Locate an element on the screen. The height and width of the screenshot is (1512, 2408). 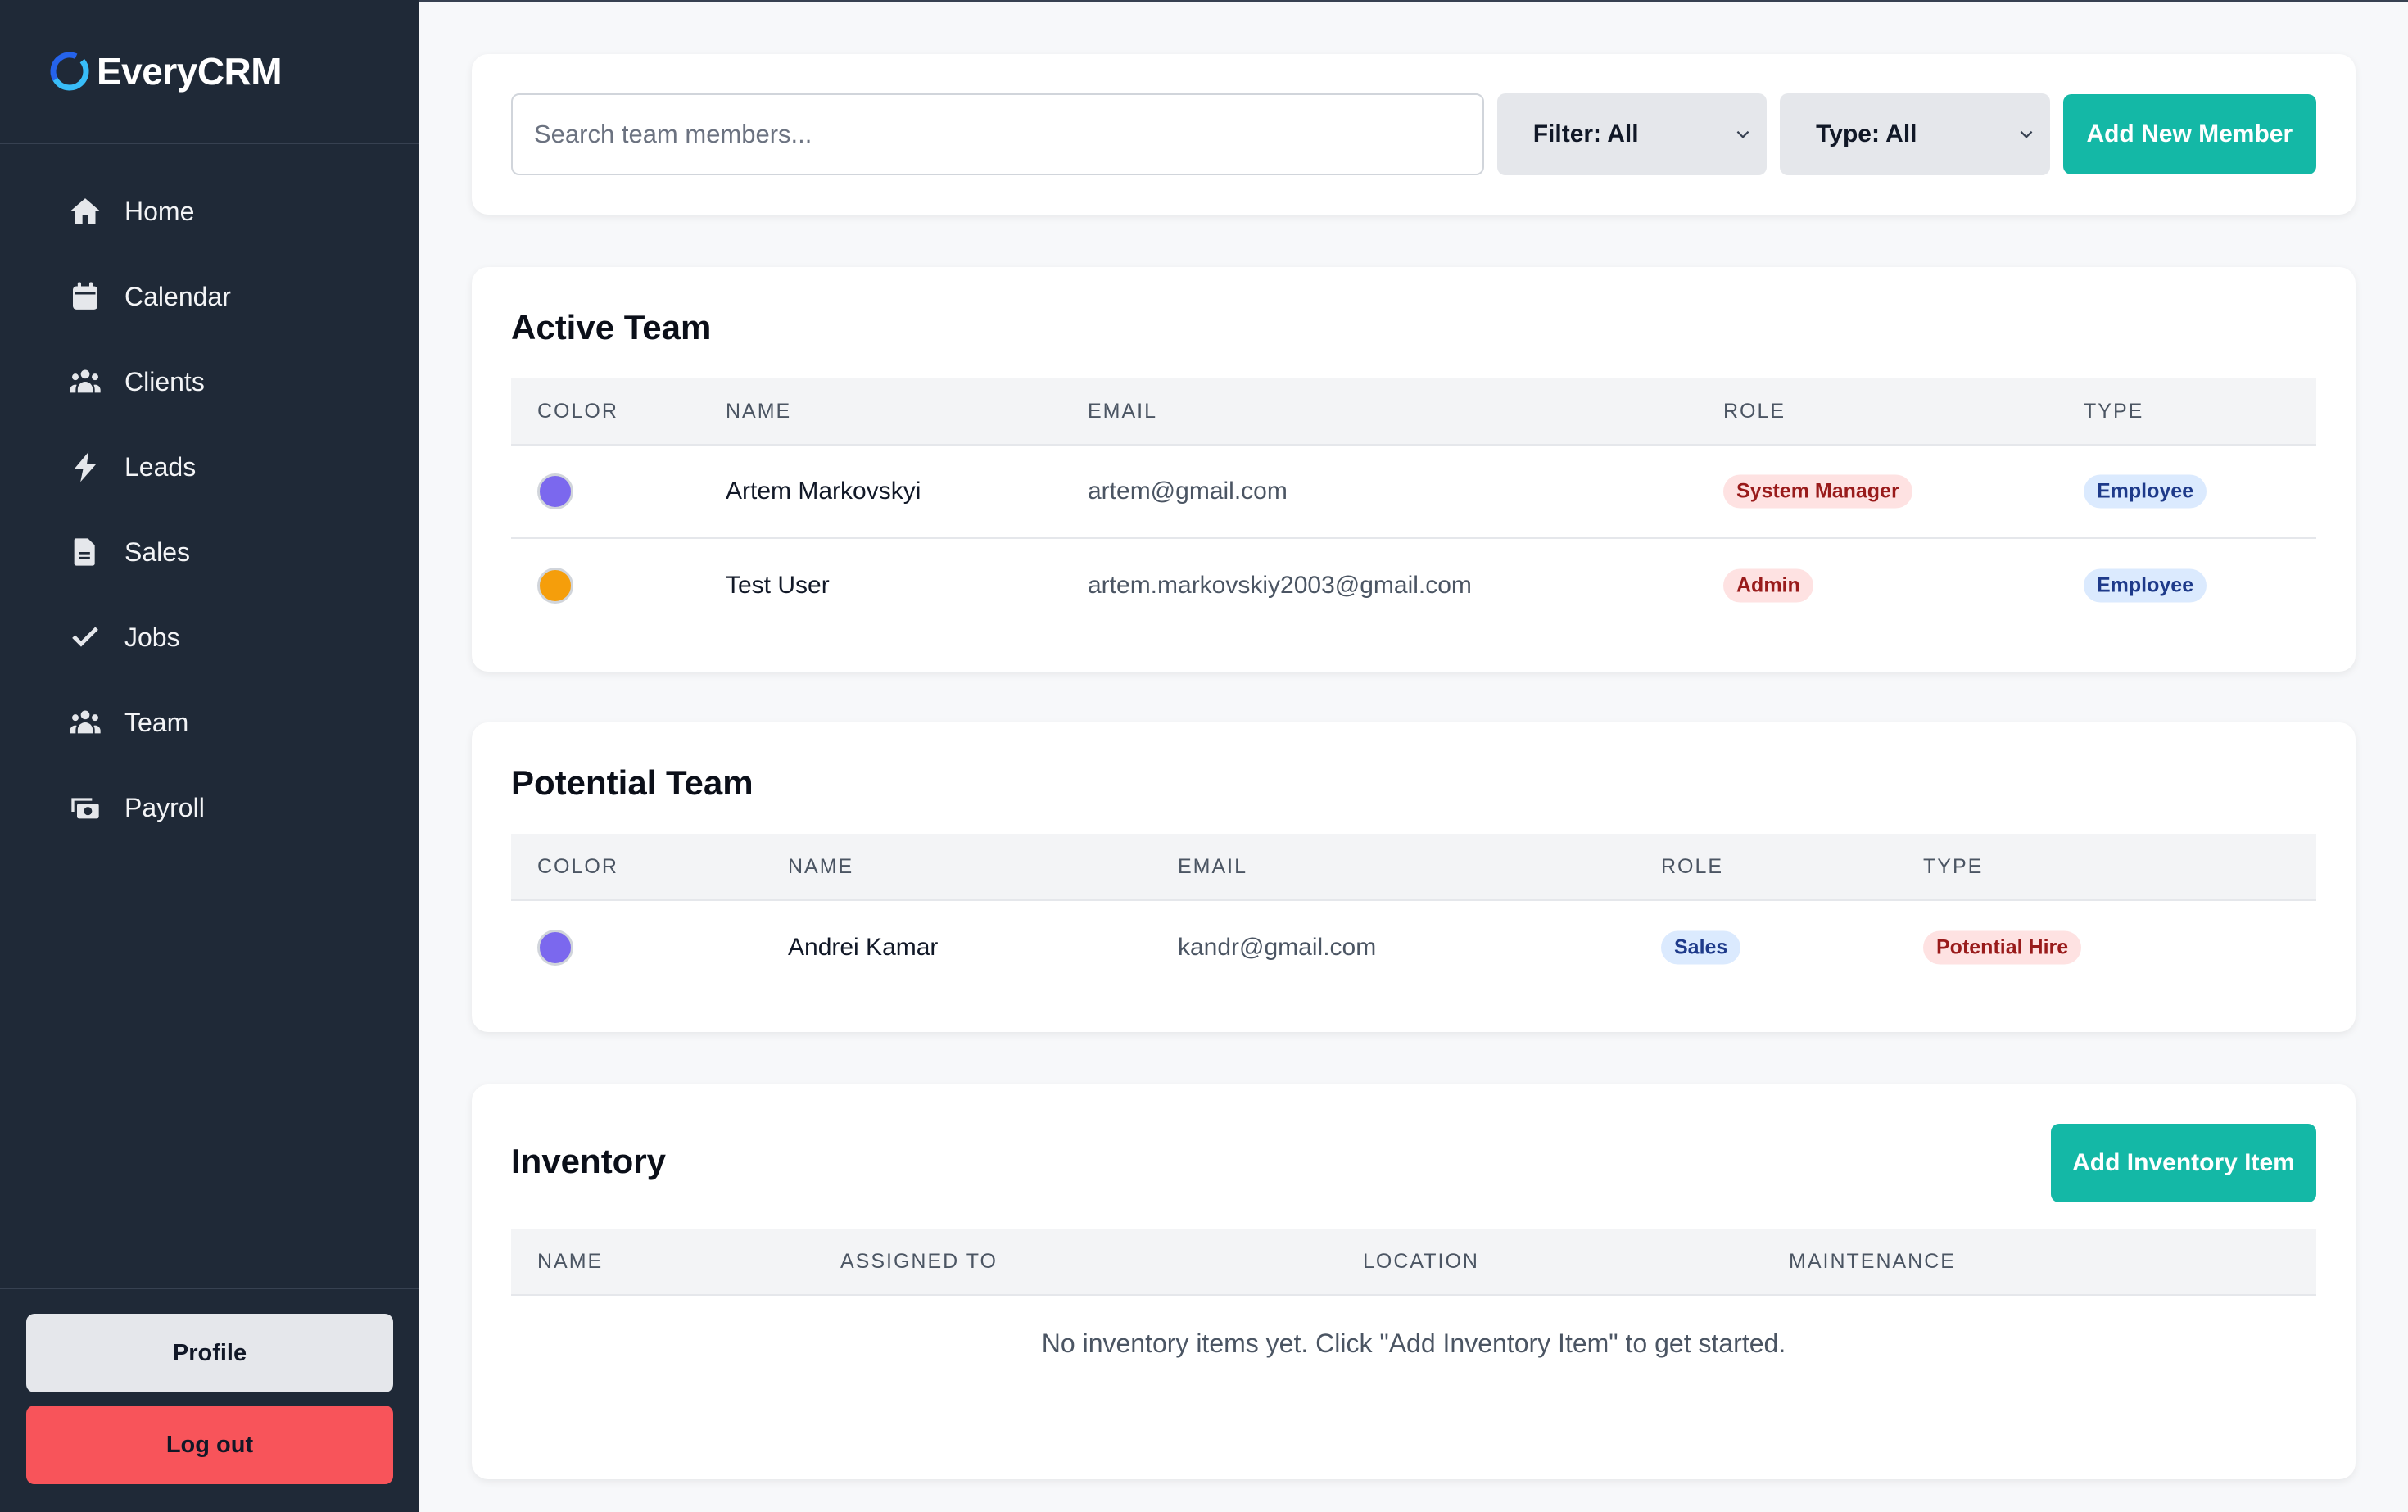
sidebar-item-team: Team is located at coordinates (209, 722).